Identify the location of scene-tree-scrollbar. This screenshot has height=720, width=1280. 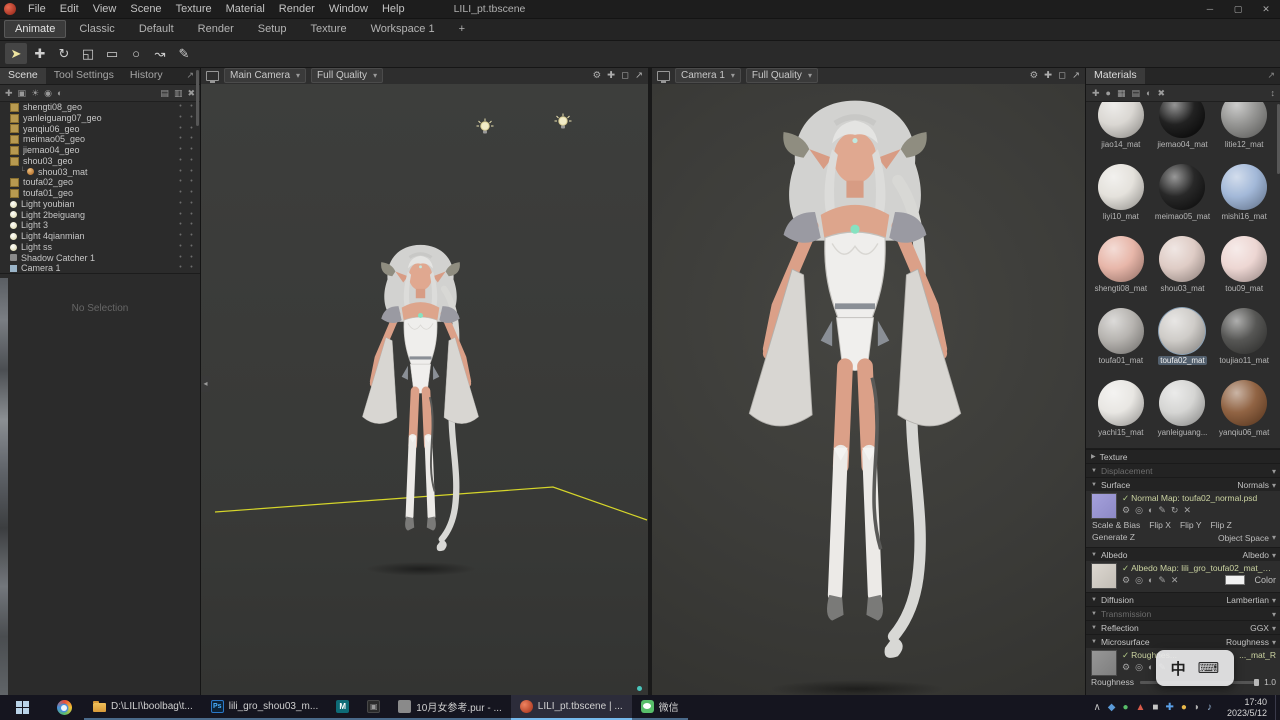
(197, 98).